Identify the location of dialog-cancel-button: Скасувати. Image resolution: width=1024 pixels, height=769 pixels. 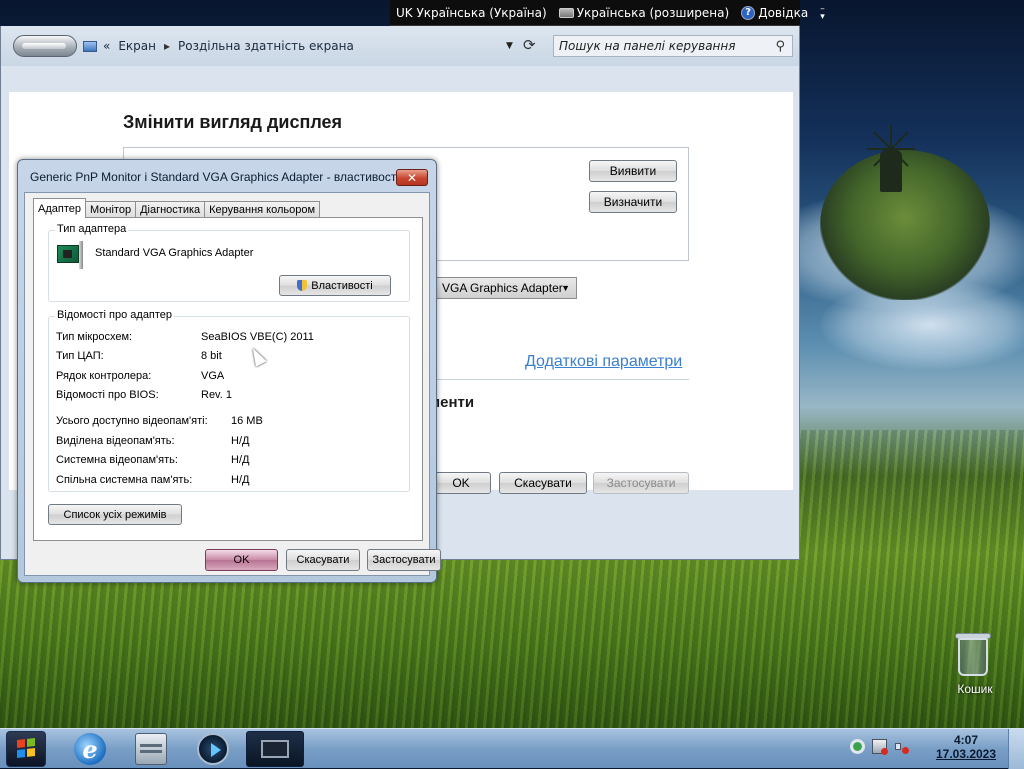
(323, 560).